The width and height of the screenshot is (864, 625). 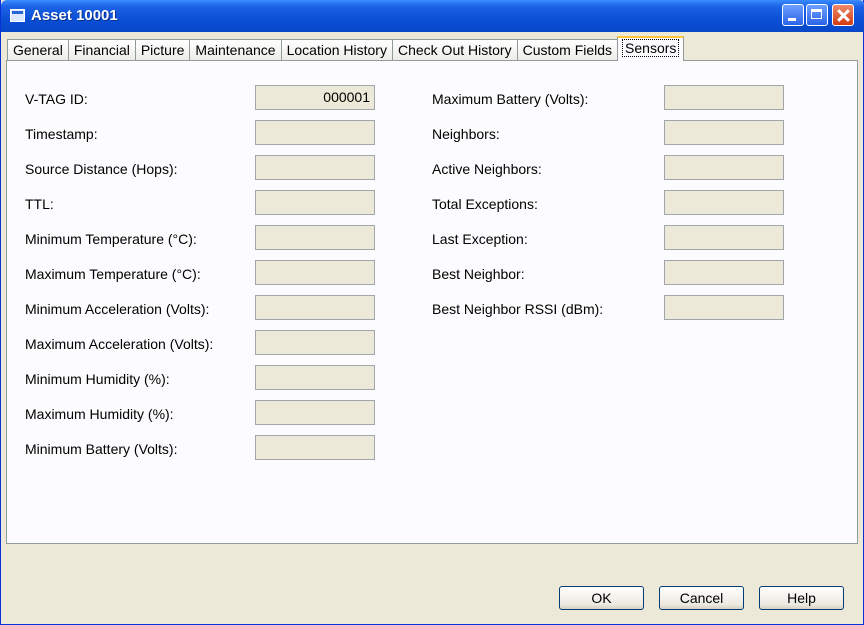 I want to click on tab-financial: Financial, so click(x=101, y=50).